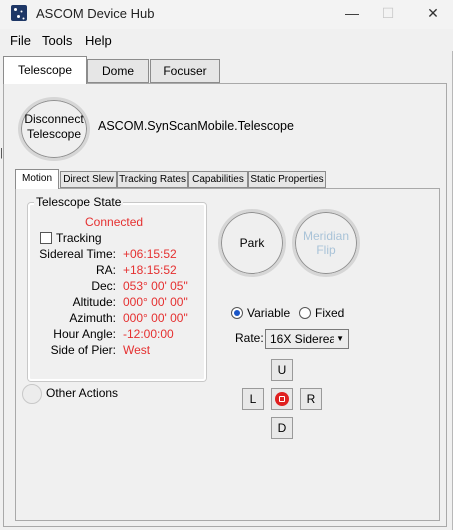  Describe the element at coordinates (249, 338) in the screenshot. I see `rate-label: Rate:` at that location.